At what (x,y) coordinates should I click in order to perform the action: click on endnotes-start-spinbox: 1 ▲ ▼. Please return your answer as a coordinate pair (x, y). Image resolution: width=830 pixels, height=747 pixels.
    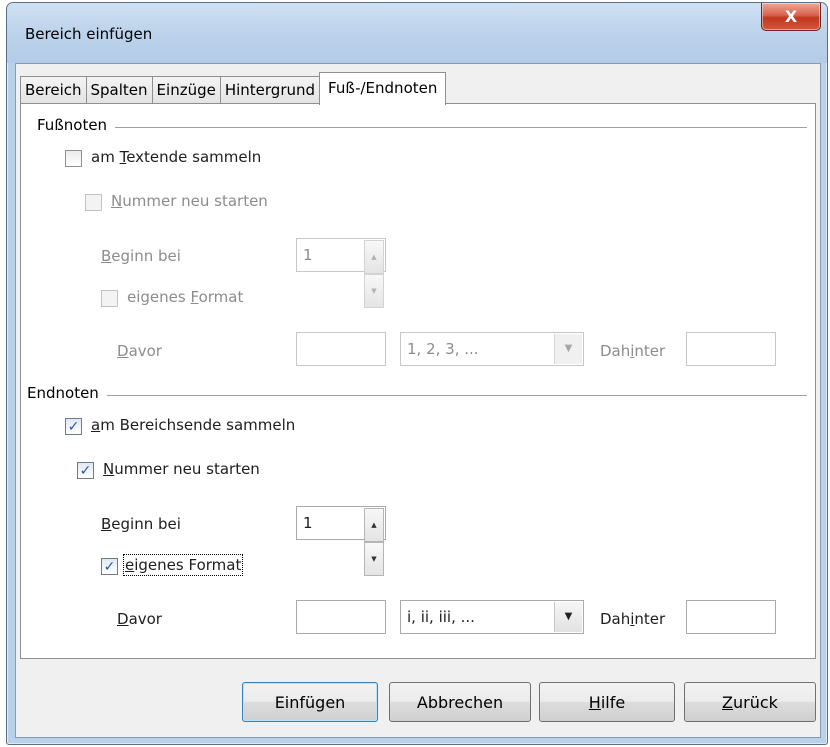
    Looking at the image, I should click on (341, 541).